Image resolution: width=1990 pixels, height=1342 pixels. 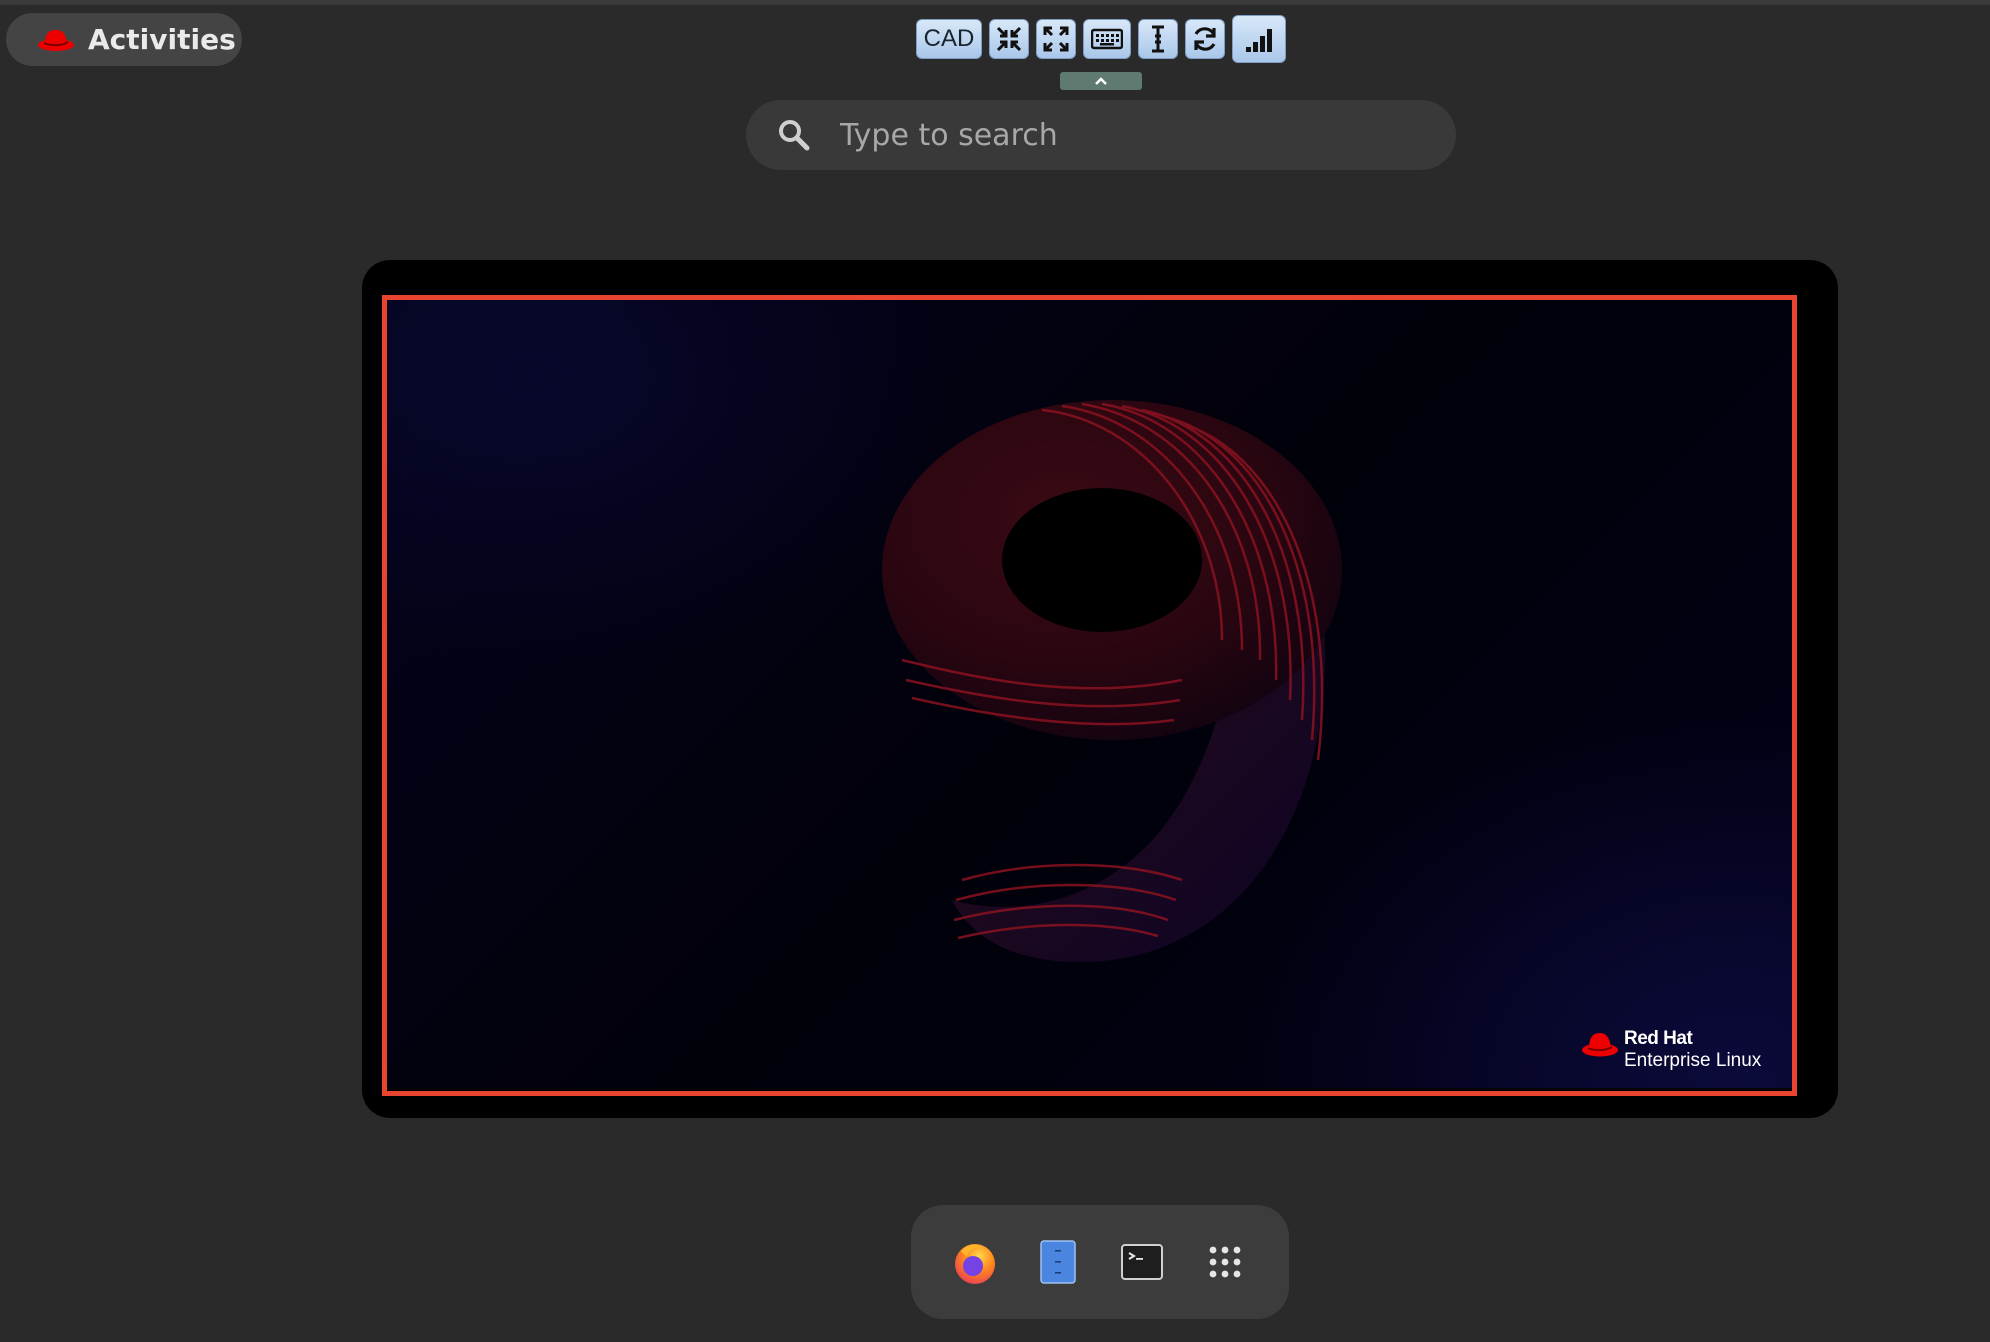 I want to click on clipboard-text-button, so click(x=1158, y=39).